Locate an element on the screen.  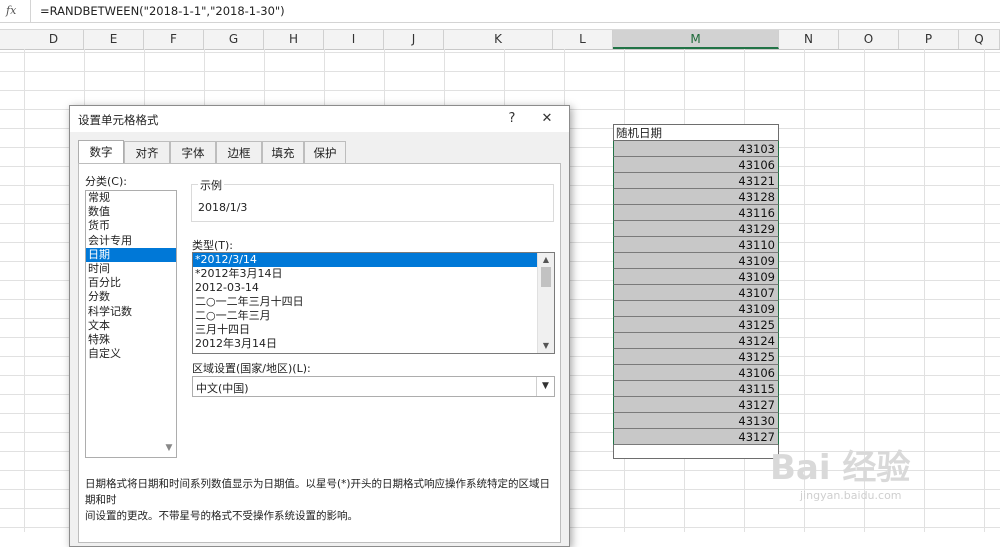
sample-box: 示例 2018/1/3 is located at coordinates (372, 199).